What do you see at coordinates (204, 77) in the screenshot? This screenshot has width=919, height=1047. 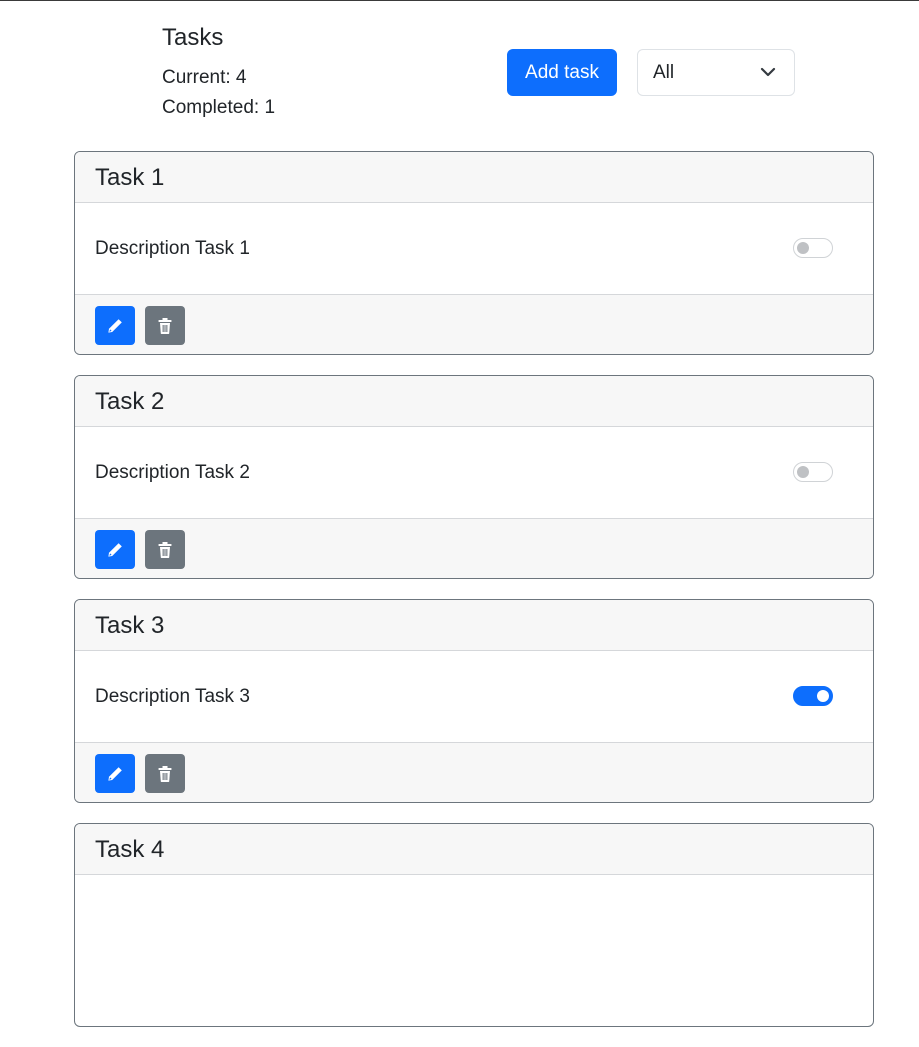 I see `current-count: Current: 4` at bounding box center [204, 77].